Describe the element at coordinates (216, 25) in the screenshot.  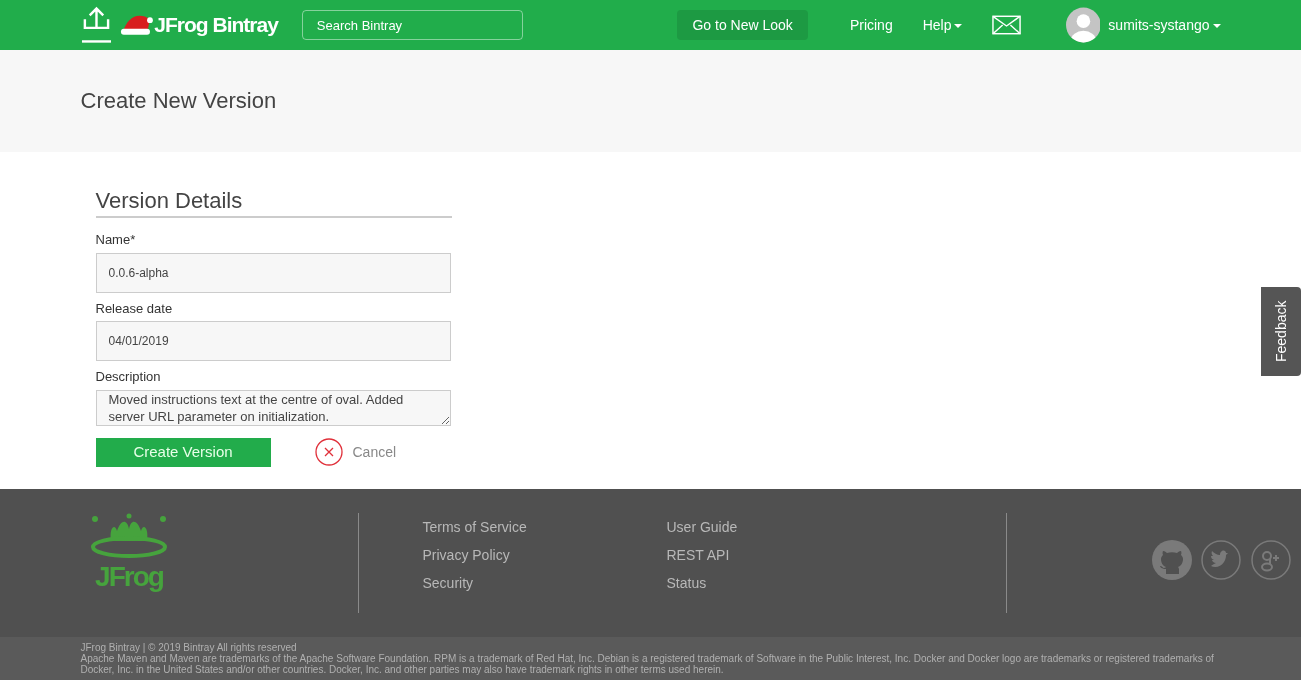
I see `brand-logo-text: JFrog Bintray` at that location.